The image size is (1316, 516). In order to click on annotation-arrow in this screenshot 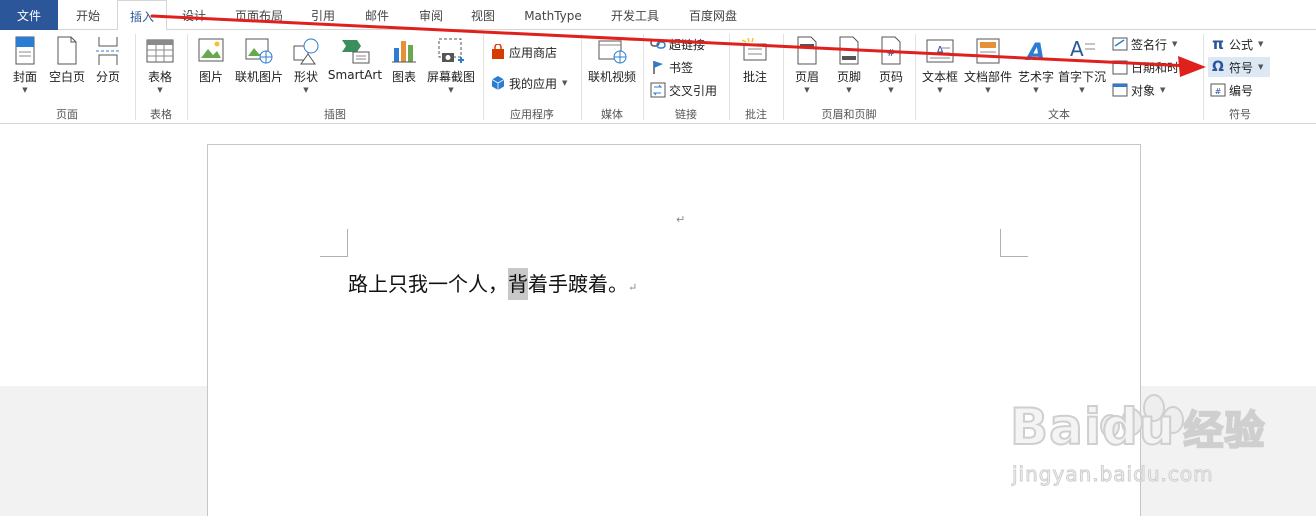, I will do `click(678, 45)`.